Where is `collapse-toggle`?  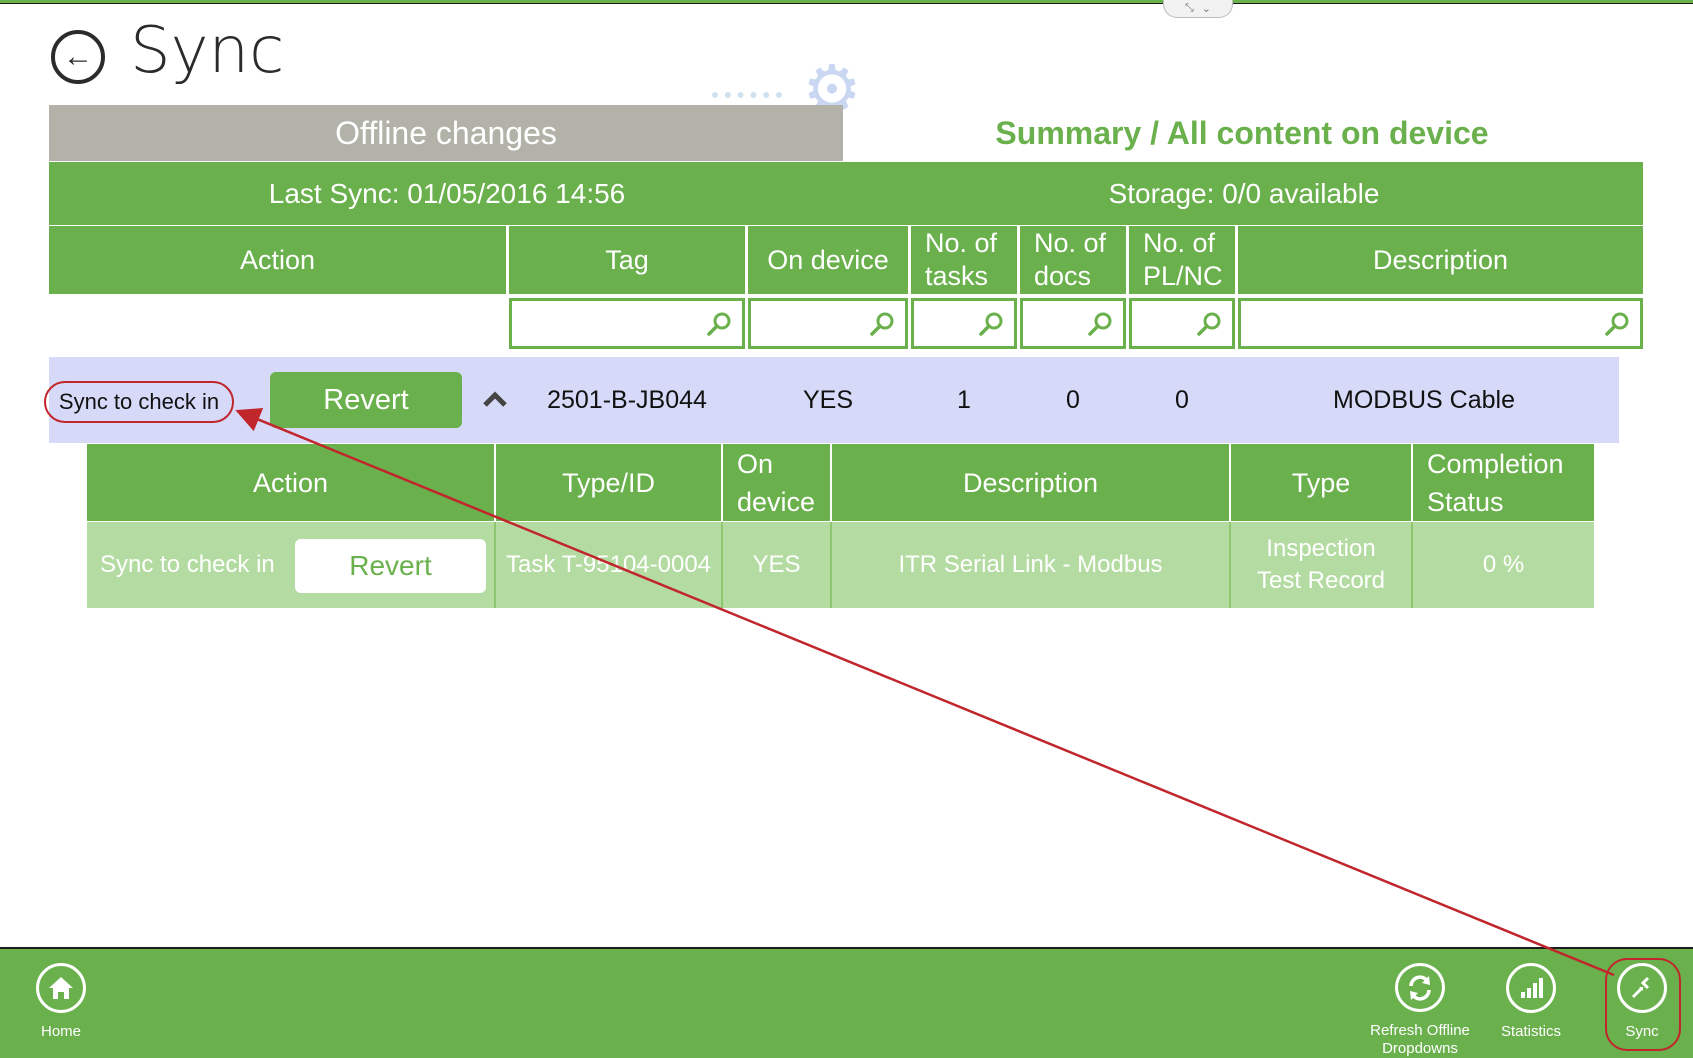
collapse-toggle is located at coordinates (495, 399).